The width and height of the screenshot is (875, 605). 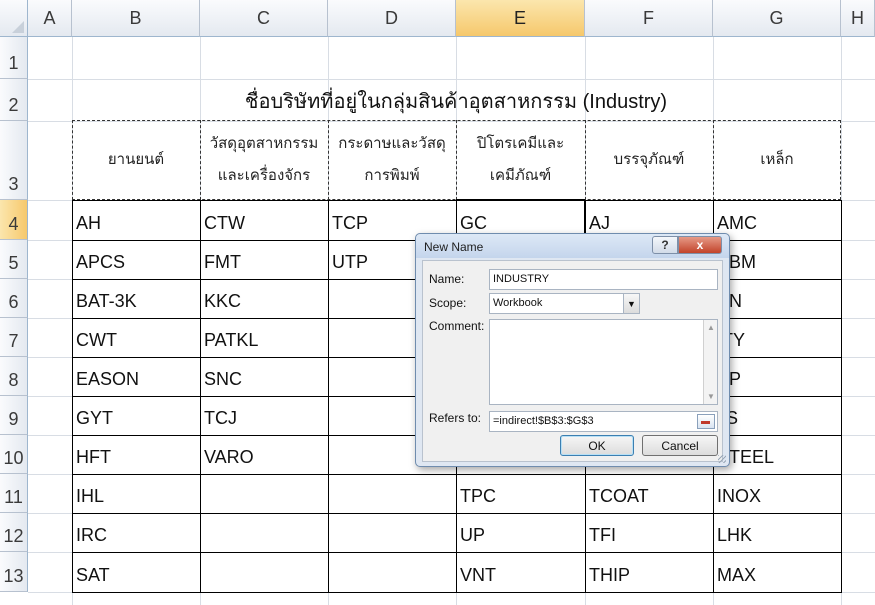 I want to click on row-header-6: 6, so click(x=14, y=298).